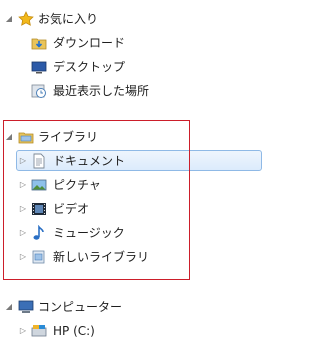 This screenshot has height=345, width=320. What do you see at coordinates (74, 331) in the screenshot?
I see `hp-drive-label: HP (C:)` at bounding box center [74, 331].